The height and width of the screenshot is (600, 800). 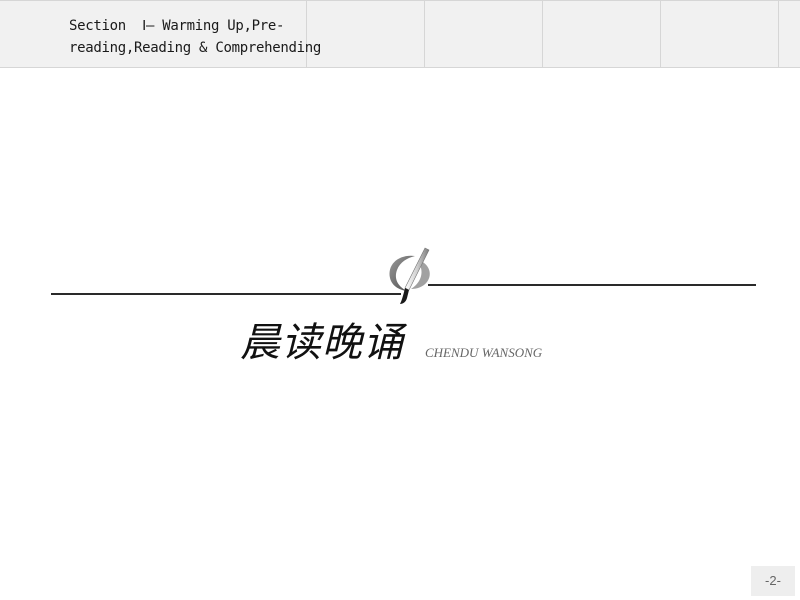 What do you see at coordinates (177, 26) in the screenshot?
I see `section-title-line1: Section Ⅰ— Warming Up,Pre-` at bounding box center [177, 26].